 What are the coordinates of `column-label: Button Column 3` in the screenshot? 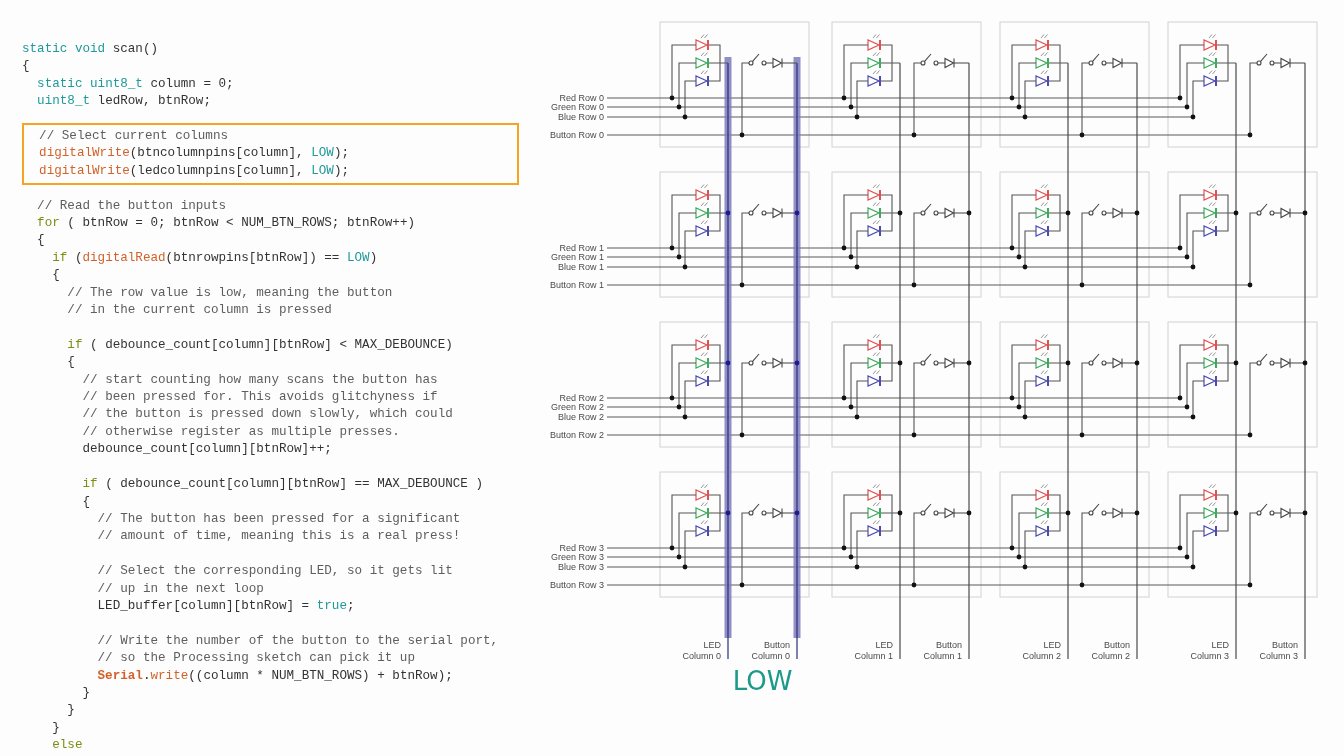 It's located at (1278, 650).